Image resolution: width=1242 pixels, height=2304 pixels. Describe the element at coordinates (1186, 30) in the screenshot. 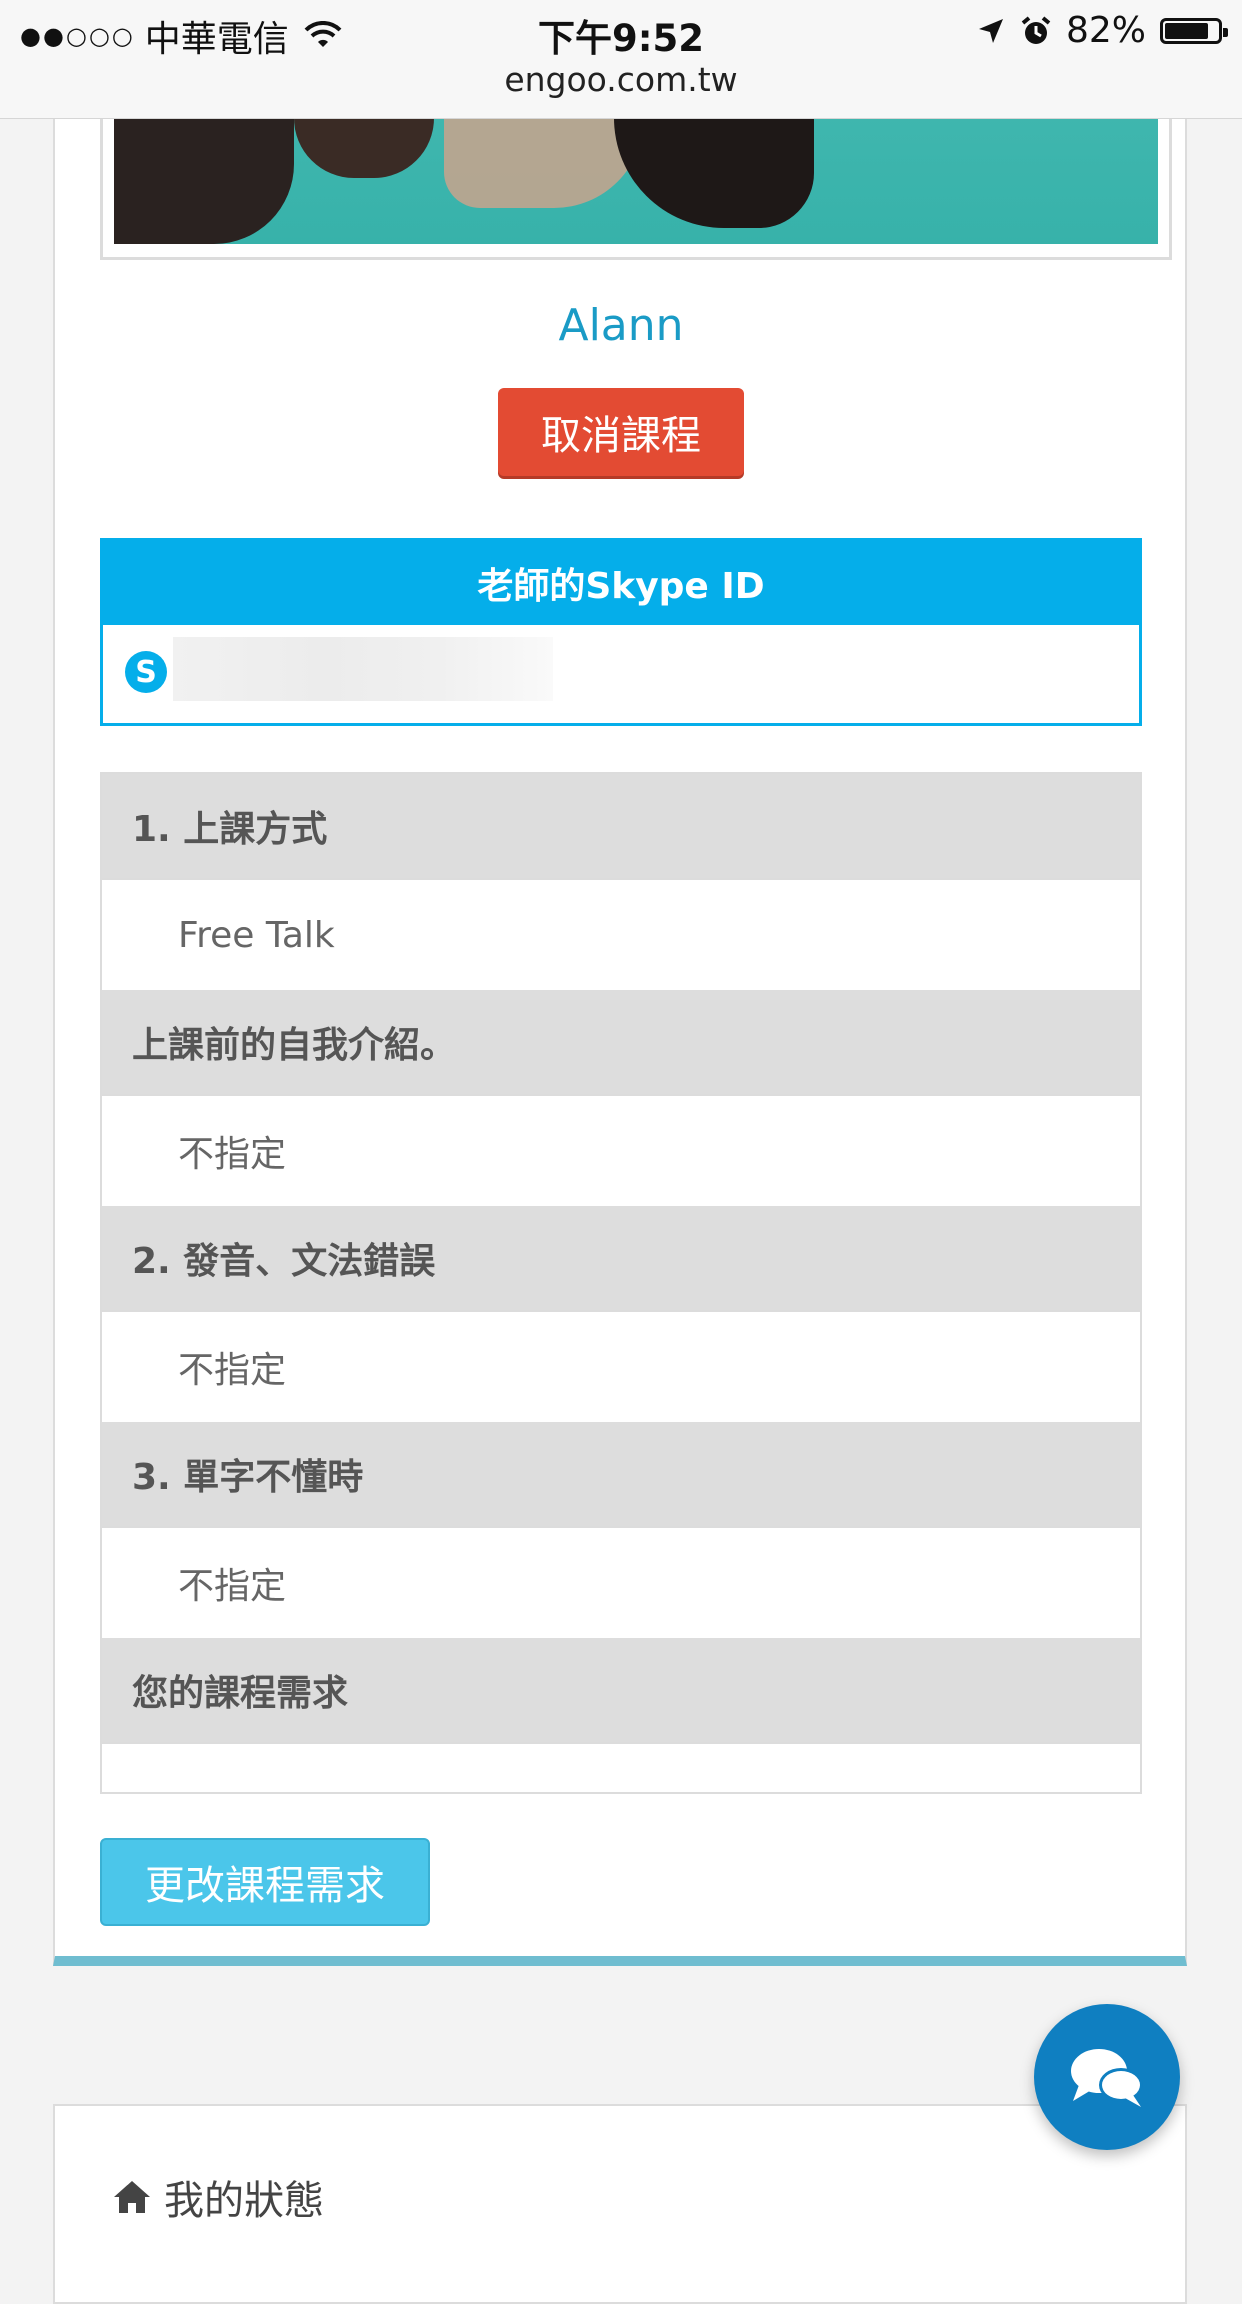

I see `battery-level-fill` at that location.